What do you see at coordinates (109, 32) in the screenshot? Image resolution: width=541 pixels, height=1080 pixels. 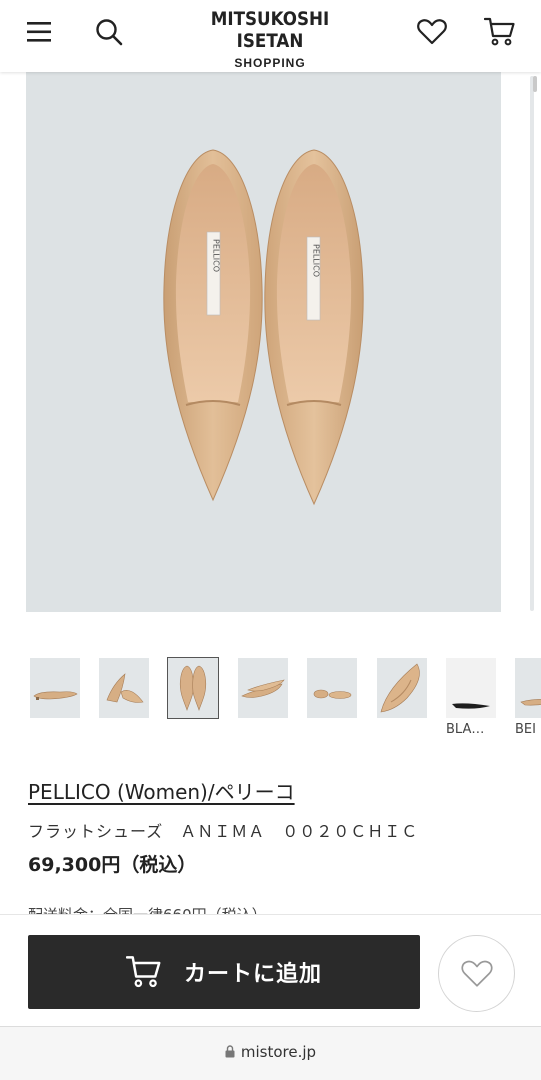 I see `search-icon` at bounding box center [109, 32].